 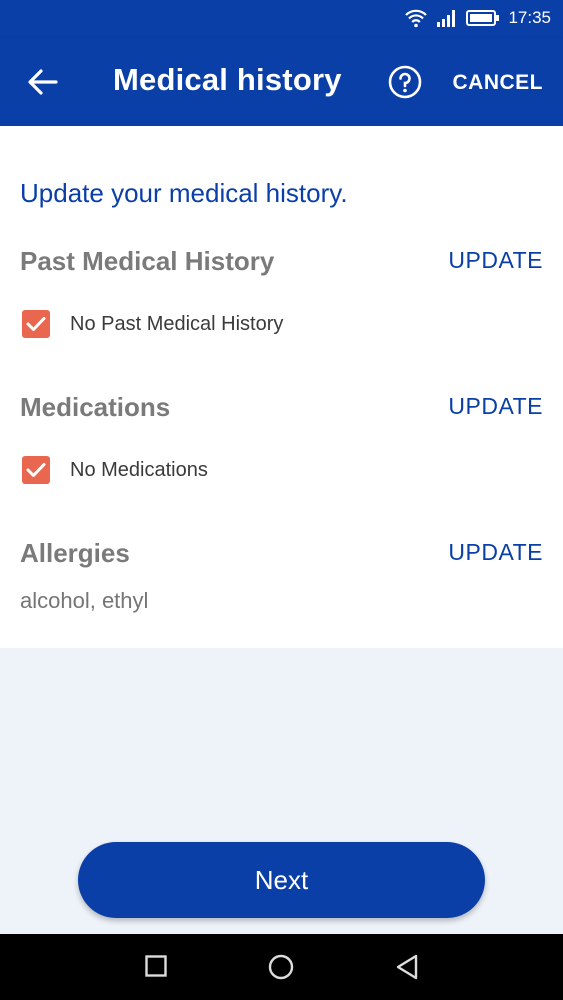 What do you see at coordinates (177, 323) in the screenshot?
I see `checkbox-label: No Past Medical History` at bounding box center [177, 323].